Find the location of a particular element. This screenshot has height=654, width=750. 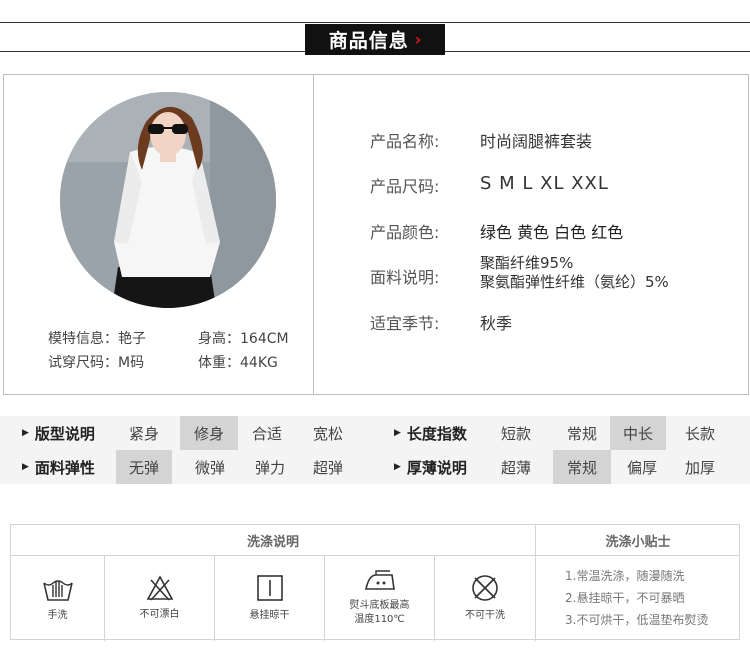

chevron-right-icon: › is located at coordinates (418, 39).